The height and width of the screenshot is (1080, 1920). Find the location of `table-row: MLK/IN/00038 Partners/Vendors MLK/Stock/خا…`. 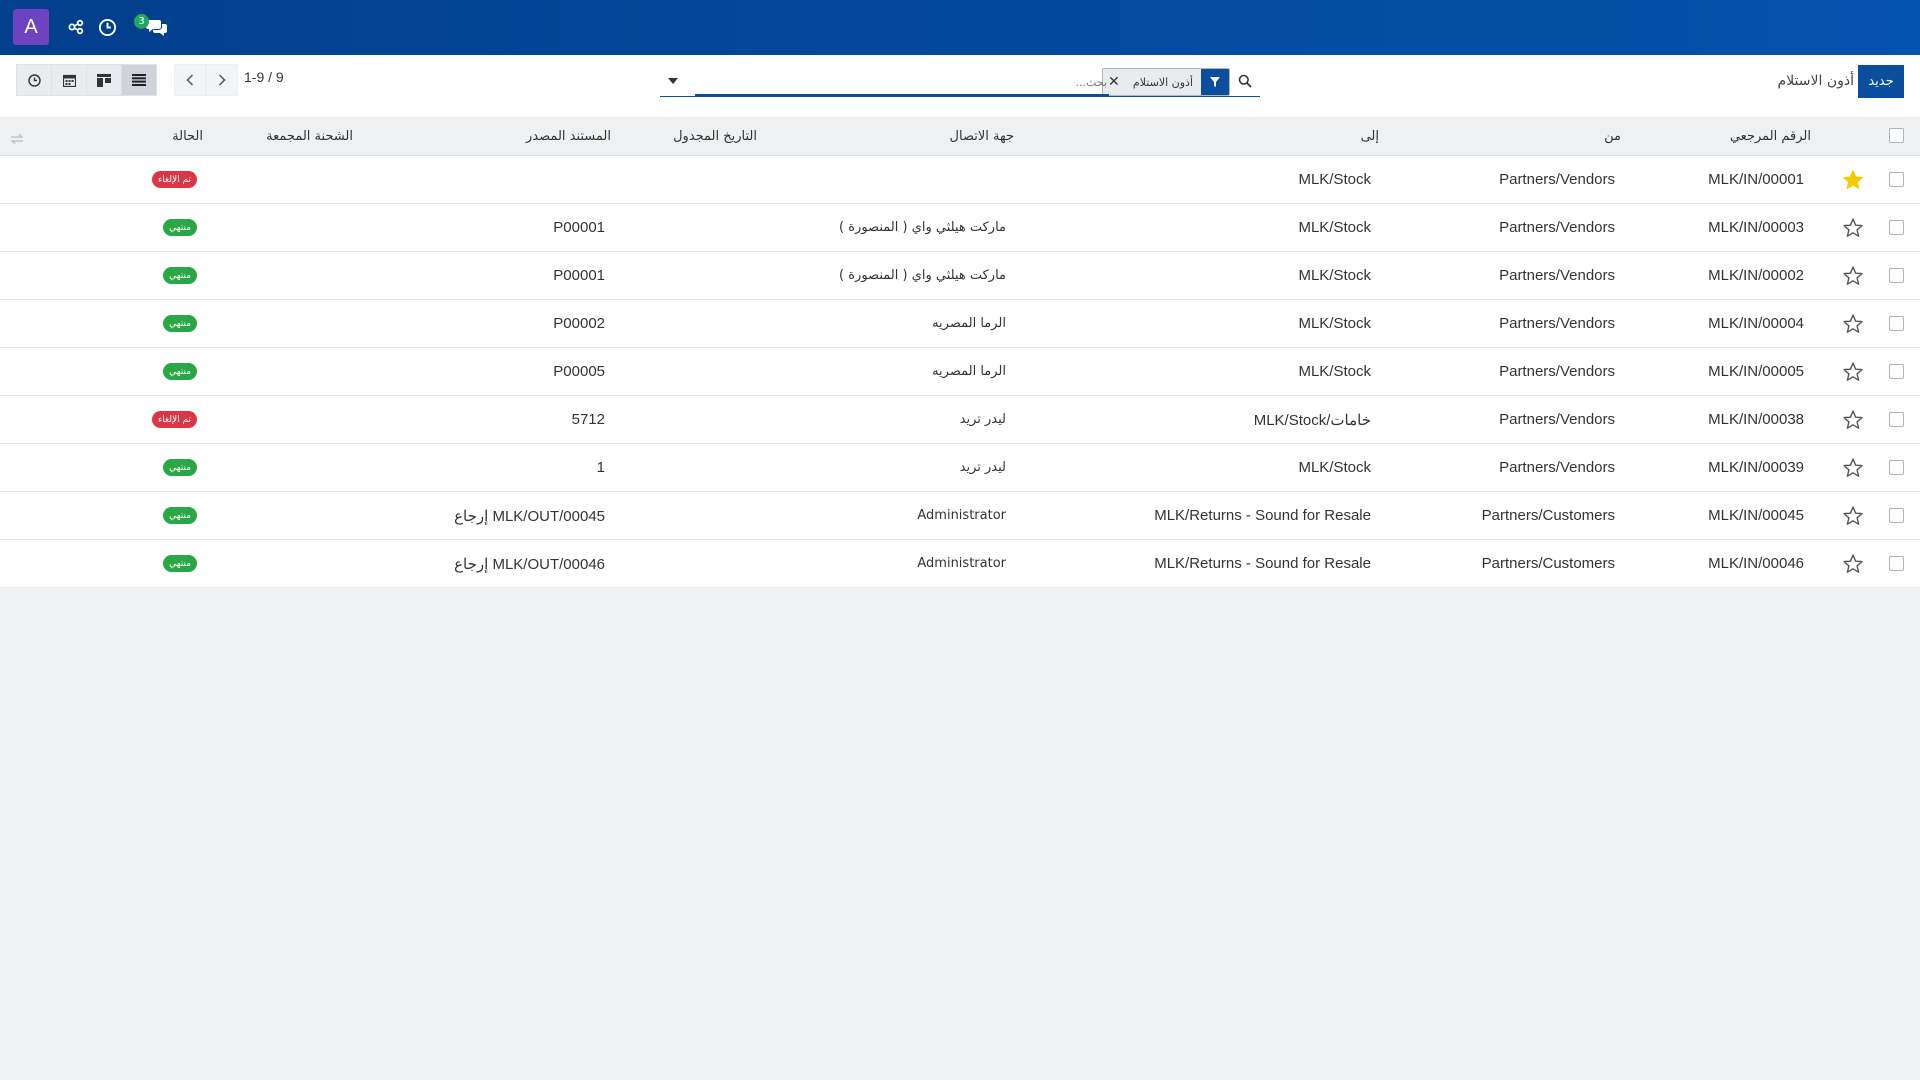

table-row: MLK/IN/00038 Partners/Vendors MLK/Stock/خا… is located at coordinates (960, 420).